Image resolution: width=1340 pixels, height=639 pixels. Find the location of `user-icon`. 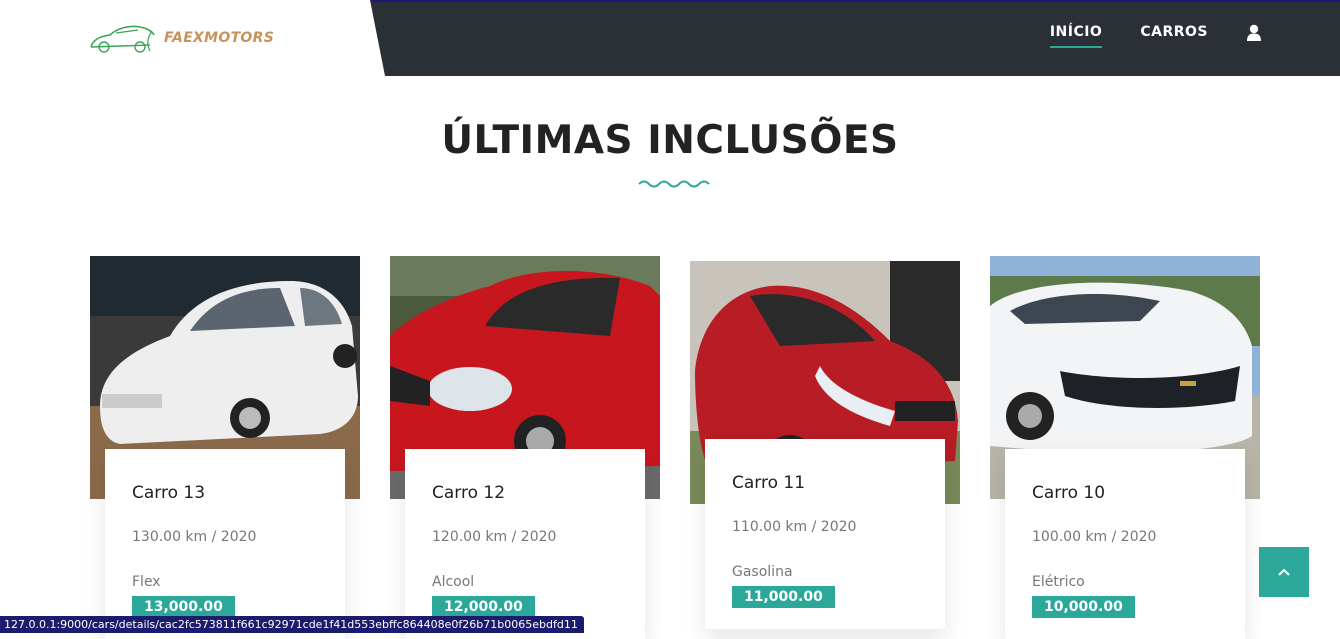

user-icon is located at coordinates (1254, 33).